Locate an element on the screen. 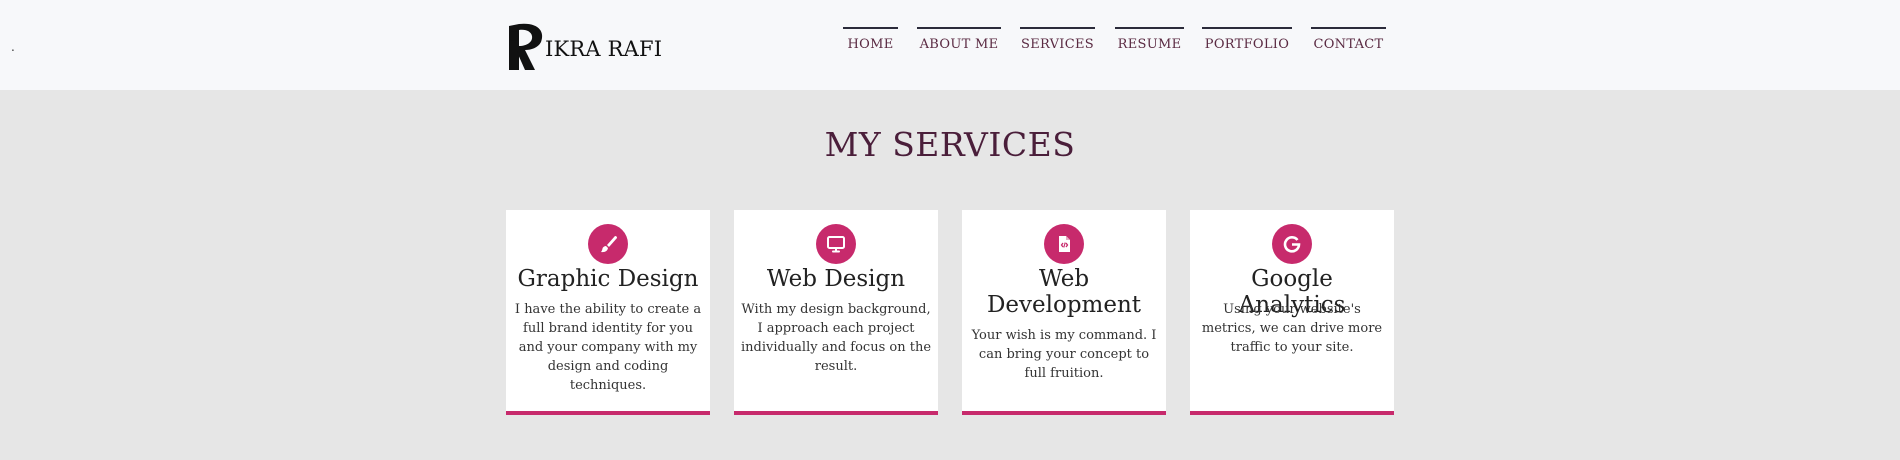 This screenshot has width=1900, height=460. nav-portfolio: PORTFOLIO is located at coordinates (1247, 42).